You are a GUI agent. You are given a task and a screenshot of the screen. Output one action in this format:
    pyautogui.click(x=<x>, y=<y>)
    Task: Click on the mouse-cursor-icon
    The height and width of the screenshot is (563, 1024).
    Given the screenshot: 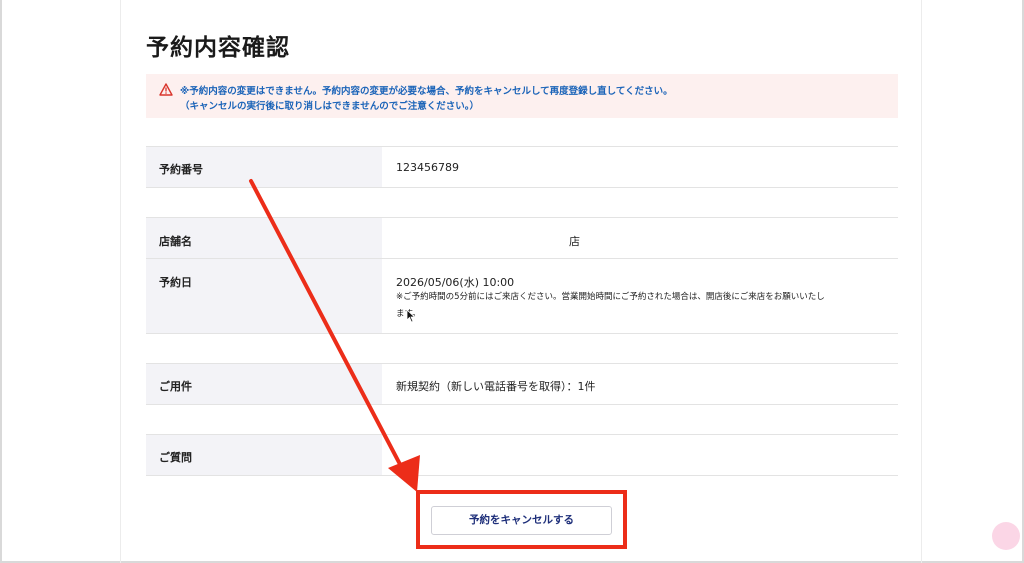 What is the action you would take?
    pyautogui.click(x=411, y=316)
    